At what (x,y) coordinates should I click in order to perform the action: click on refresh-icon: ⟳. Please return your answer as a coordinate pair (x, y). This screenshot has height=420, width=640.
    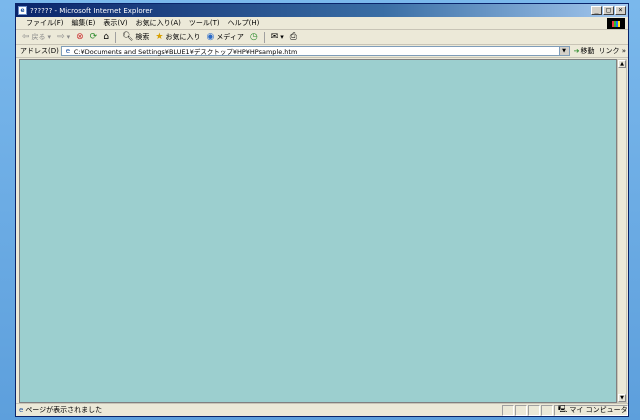
    Looking at the image, I should click on (93, 36).